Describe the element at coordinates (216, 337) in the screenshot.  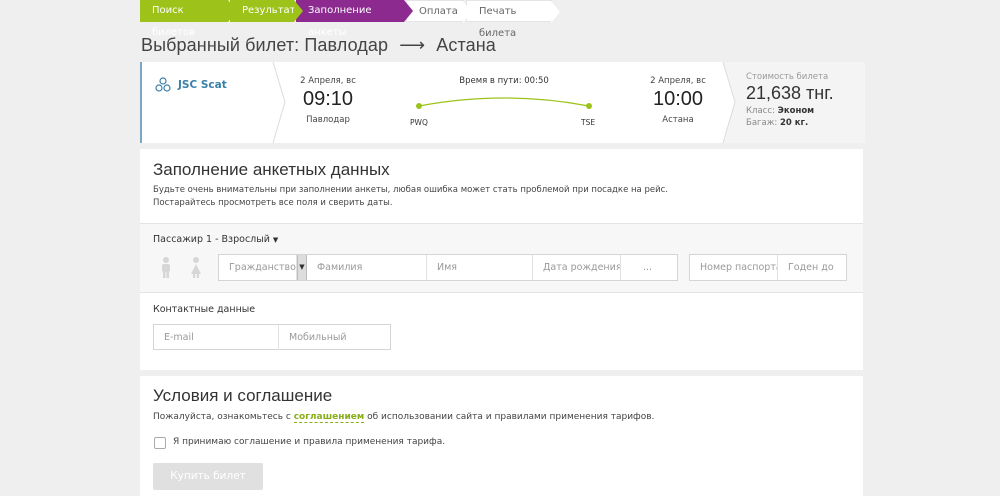
I see `email-input: E-mail` at that location.